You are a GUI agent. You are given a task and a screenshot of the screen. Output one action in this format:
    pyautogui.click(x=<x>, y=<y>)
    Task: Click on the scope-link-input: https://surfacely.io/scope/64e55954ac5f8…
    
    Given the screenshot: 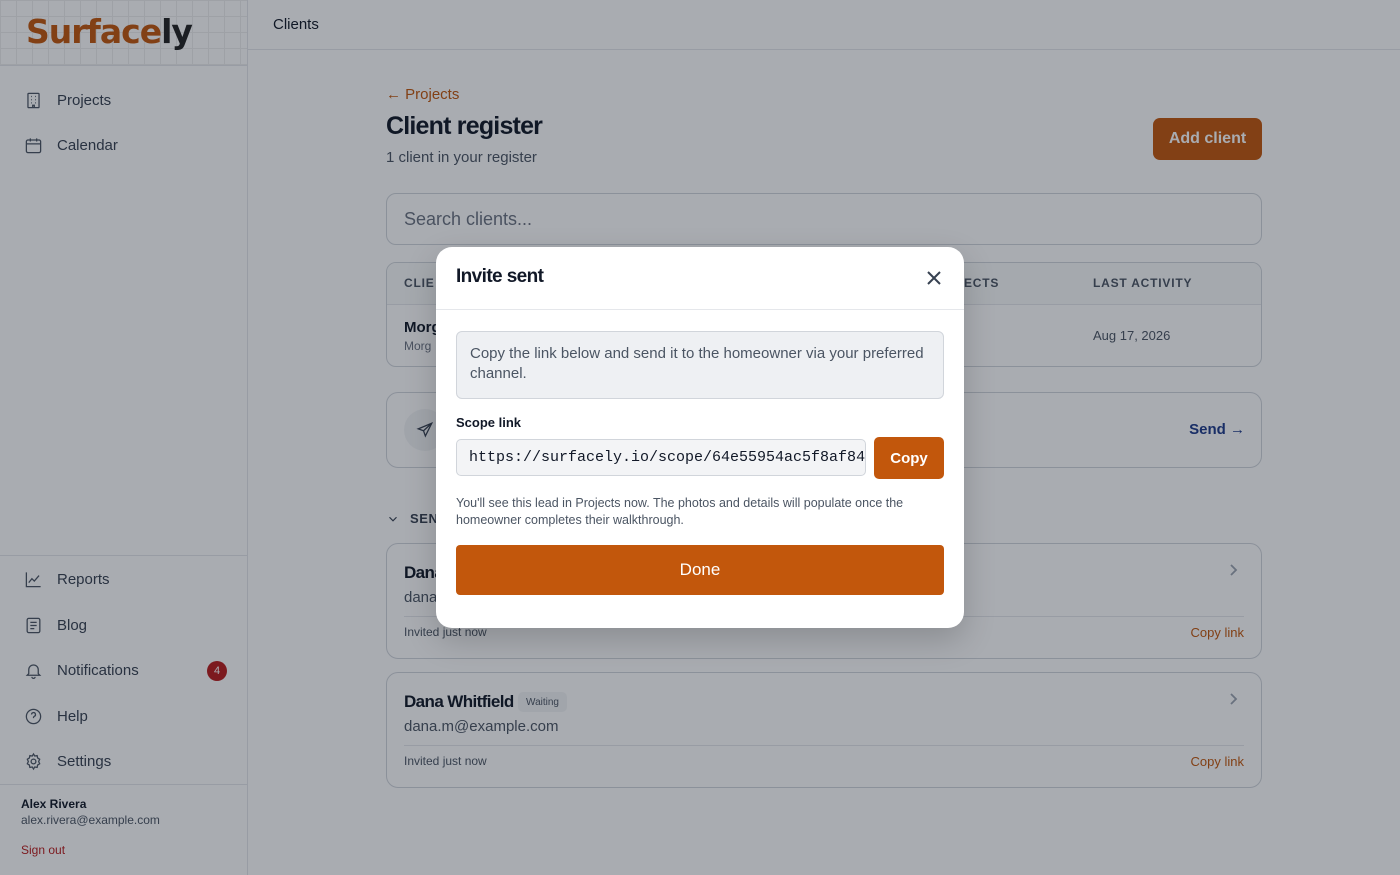 What is the action you would take?
    pyautogui.click(x=661, y=457)
    